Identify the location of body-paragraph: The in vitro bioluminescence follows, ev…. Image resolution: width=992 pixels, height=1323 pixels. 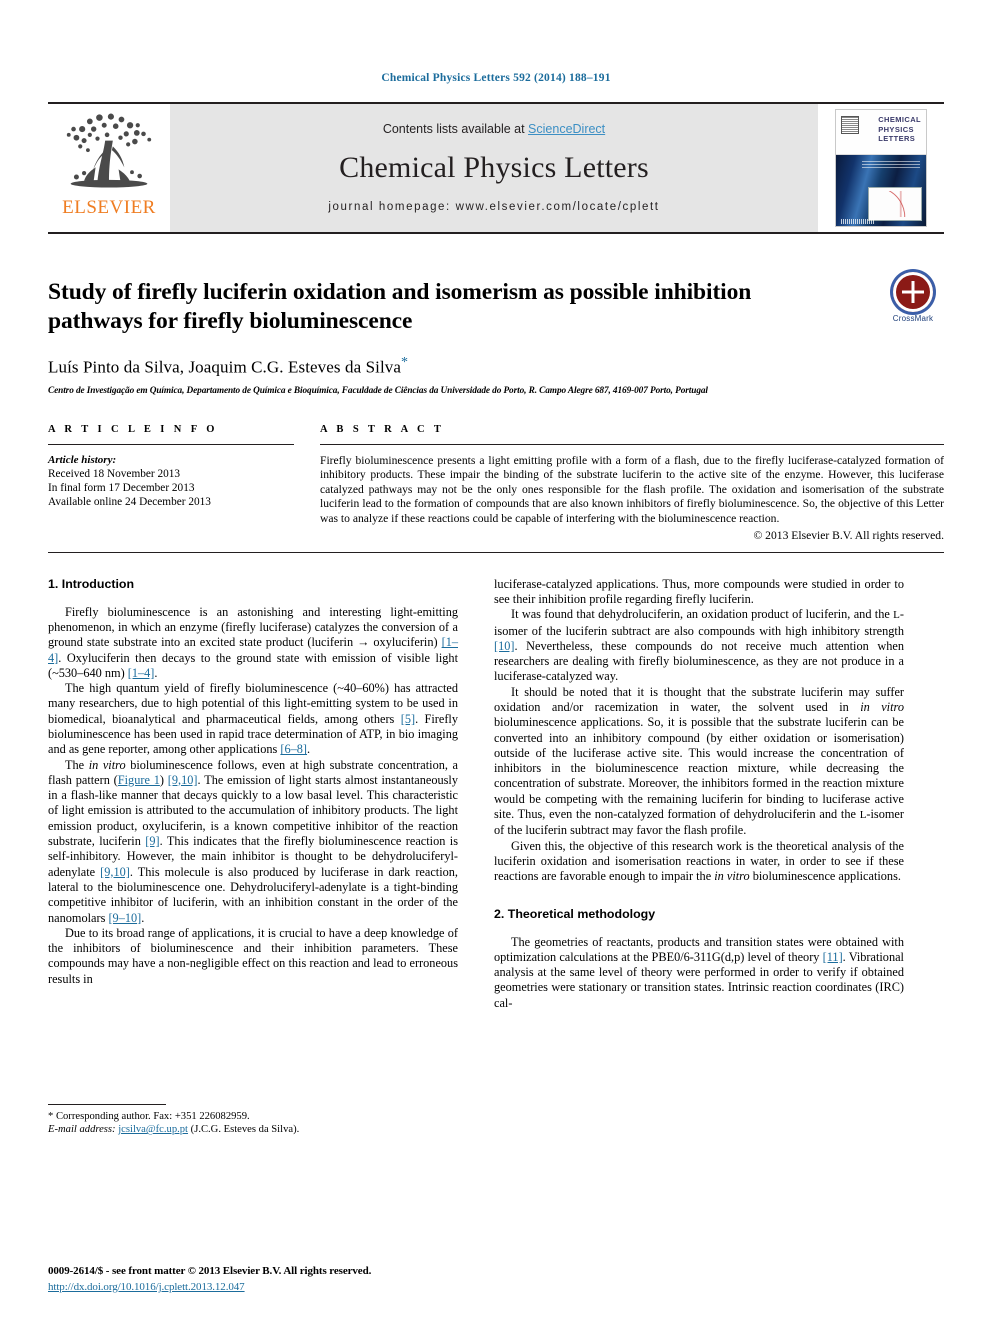
(253, 842).